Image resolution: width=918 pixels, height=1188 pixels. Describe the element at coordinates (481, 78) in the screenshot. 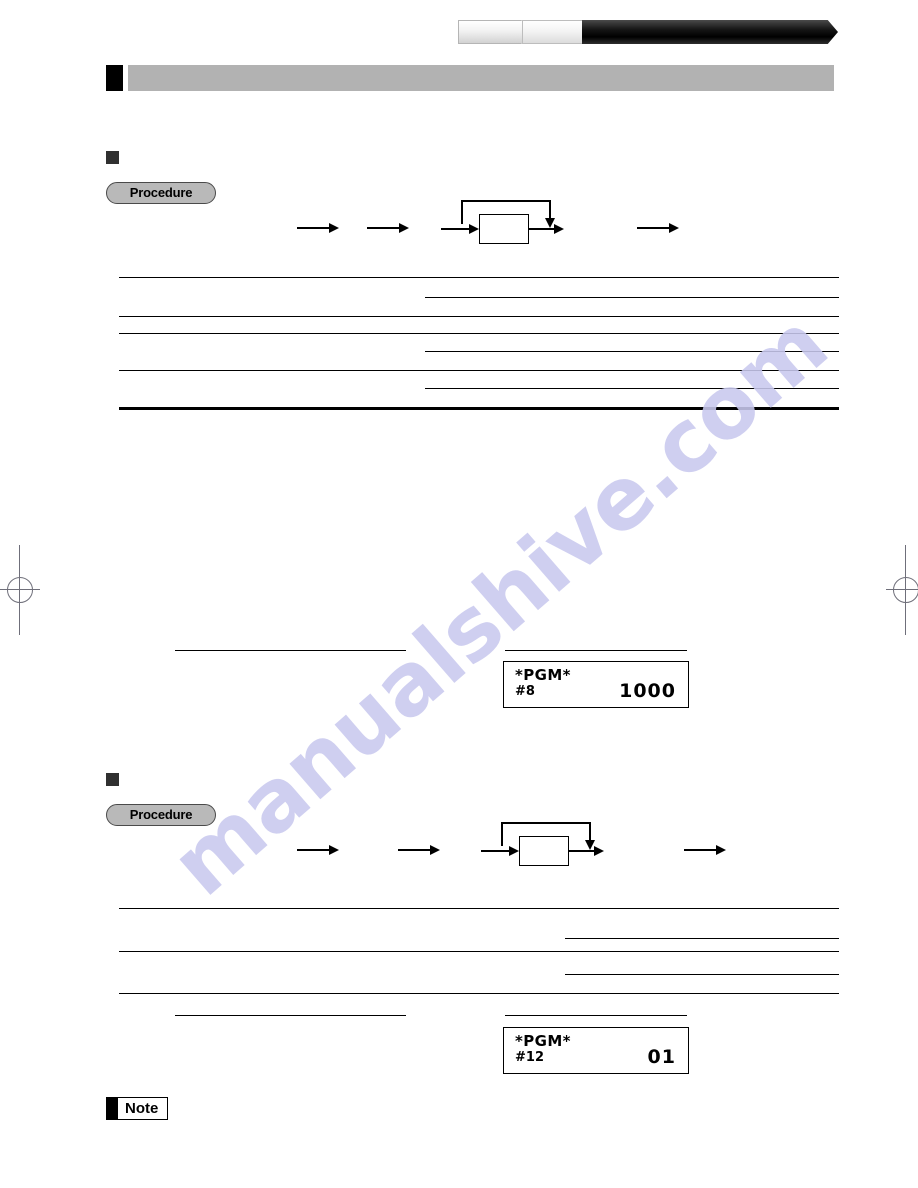

I see `section-title-bar` at that location.